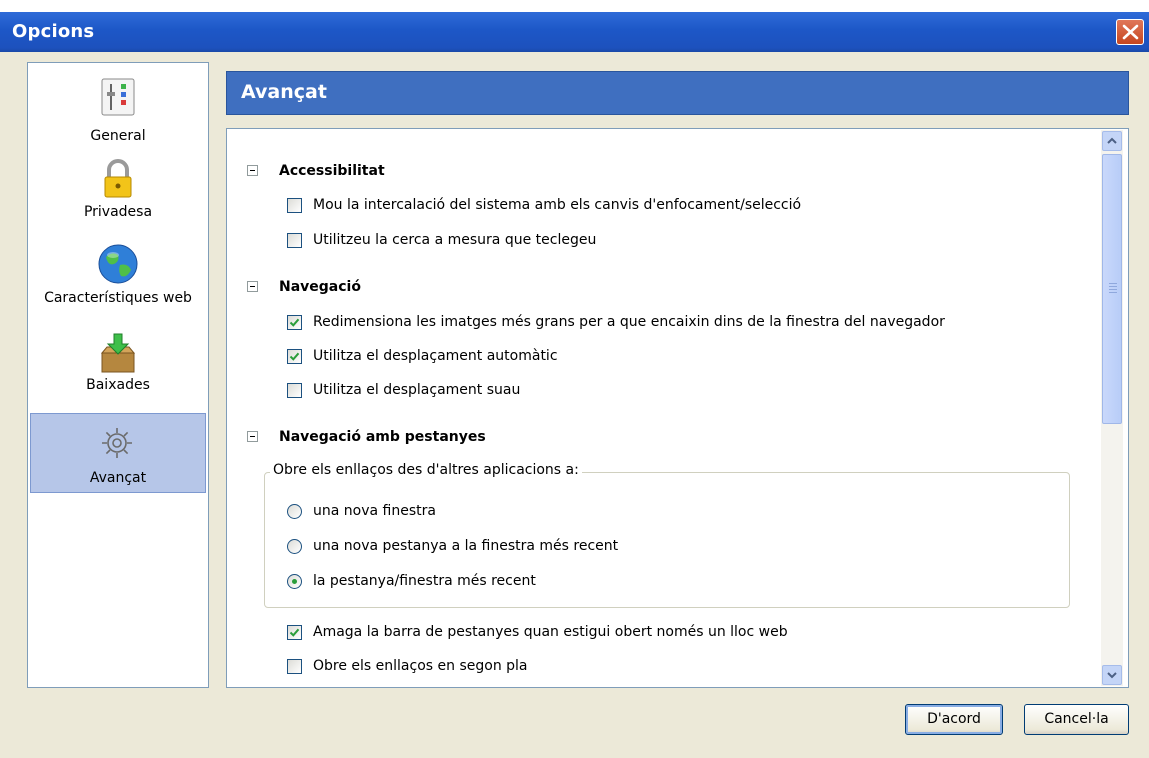  I want to click on sidebar-item-privadesa: Privadesa, so click(118, 198).